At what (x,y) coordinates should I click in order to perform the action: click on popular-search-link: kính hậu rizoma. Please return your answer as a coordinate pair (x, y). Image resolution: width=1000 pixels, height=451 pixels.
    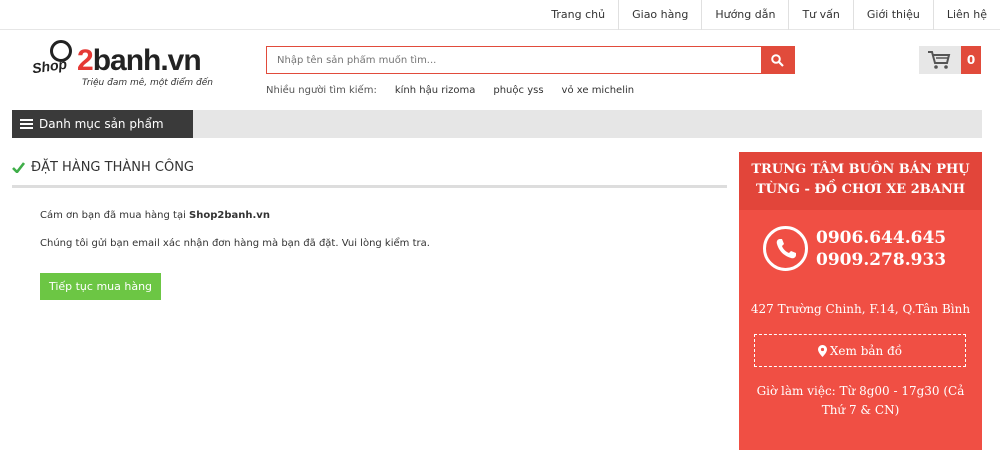
    Looking at the image, I should click on (435, 90).